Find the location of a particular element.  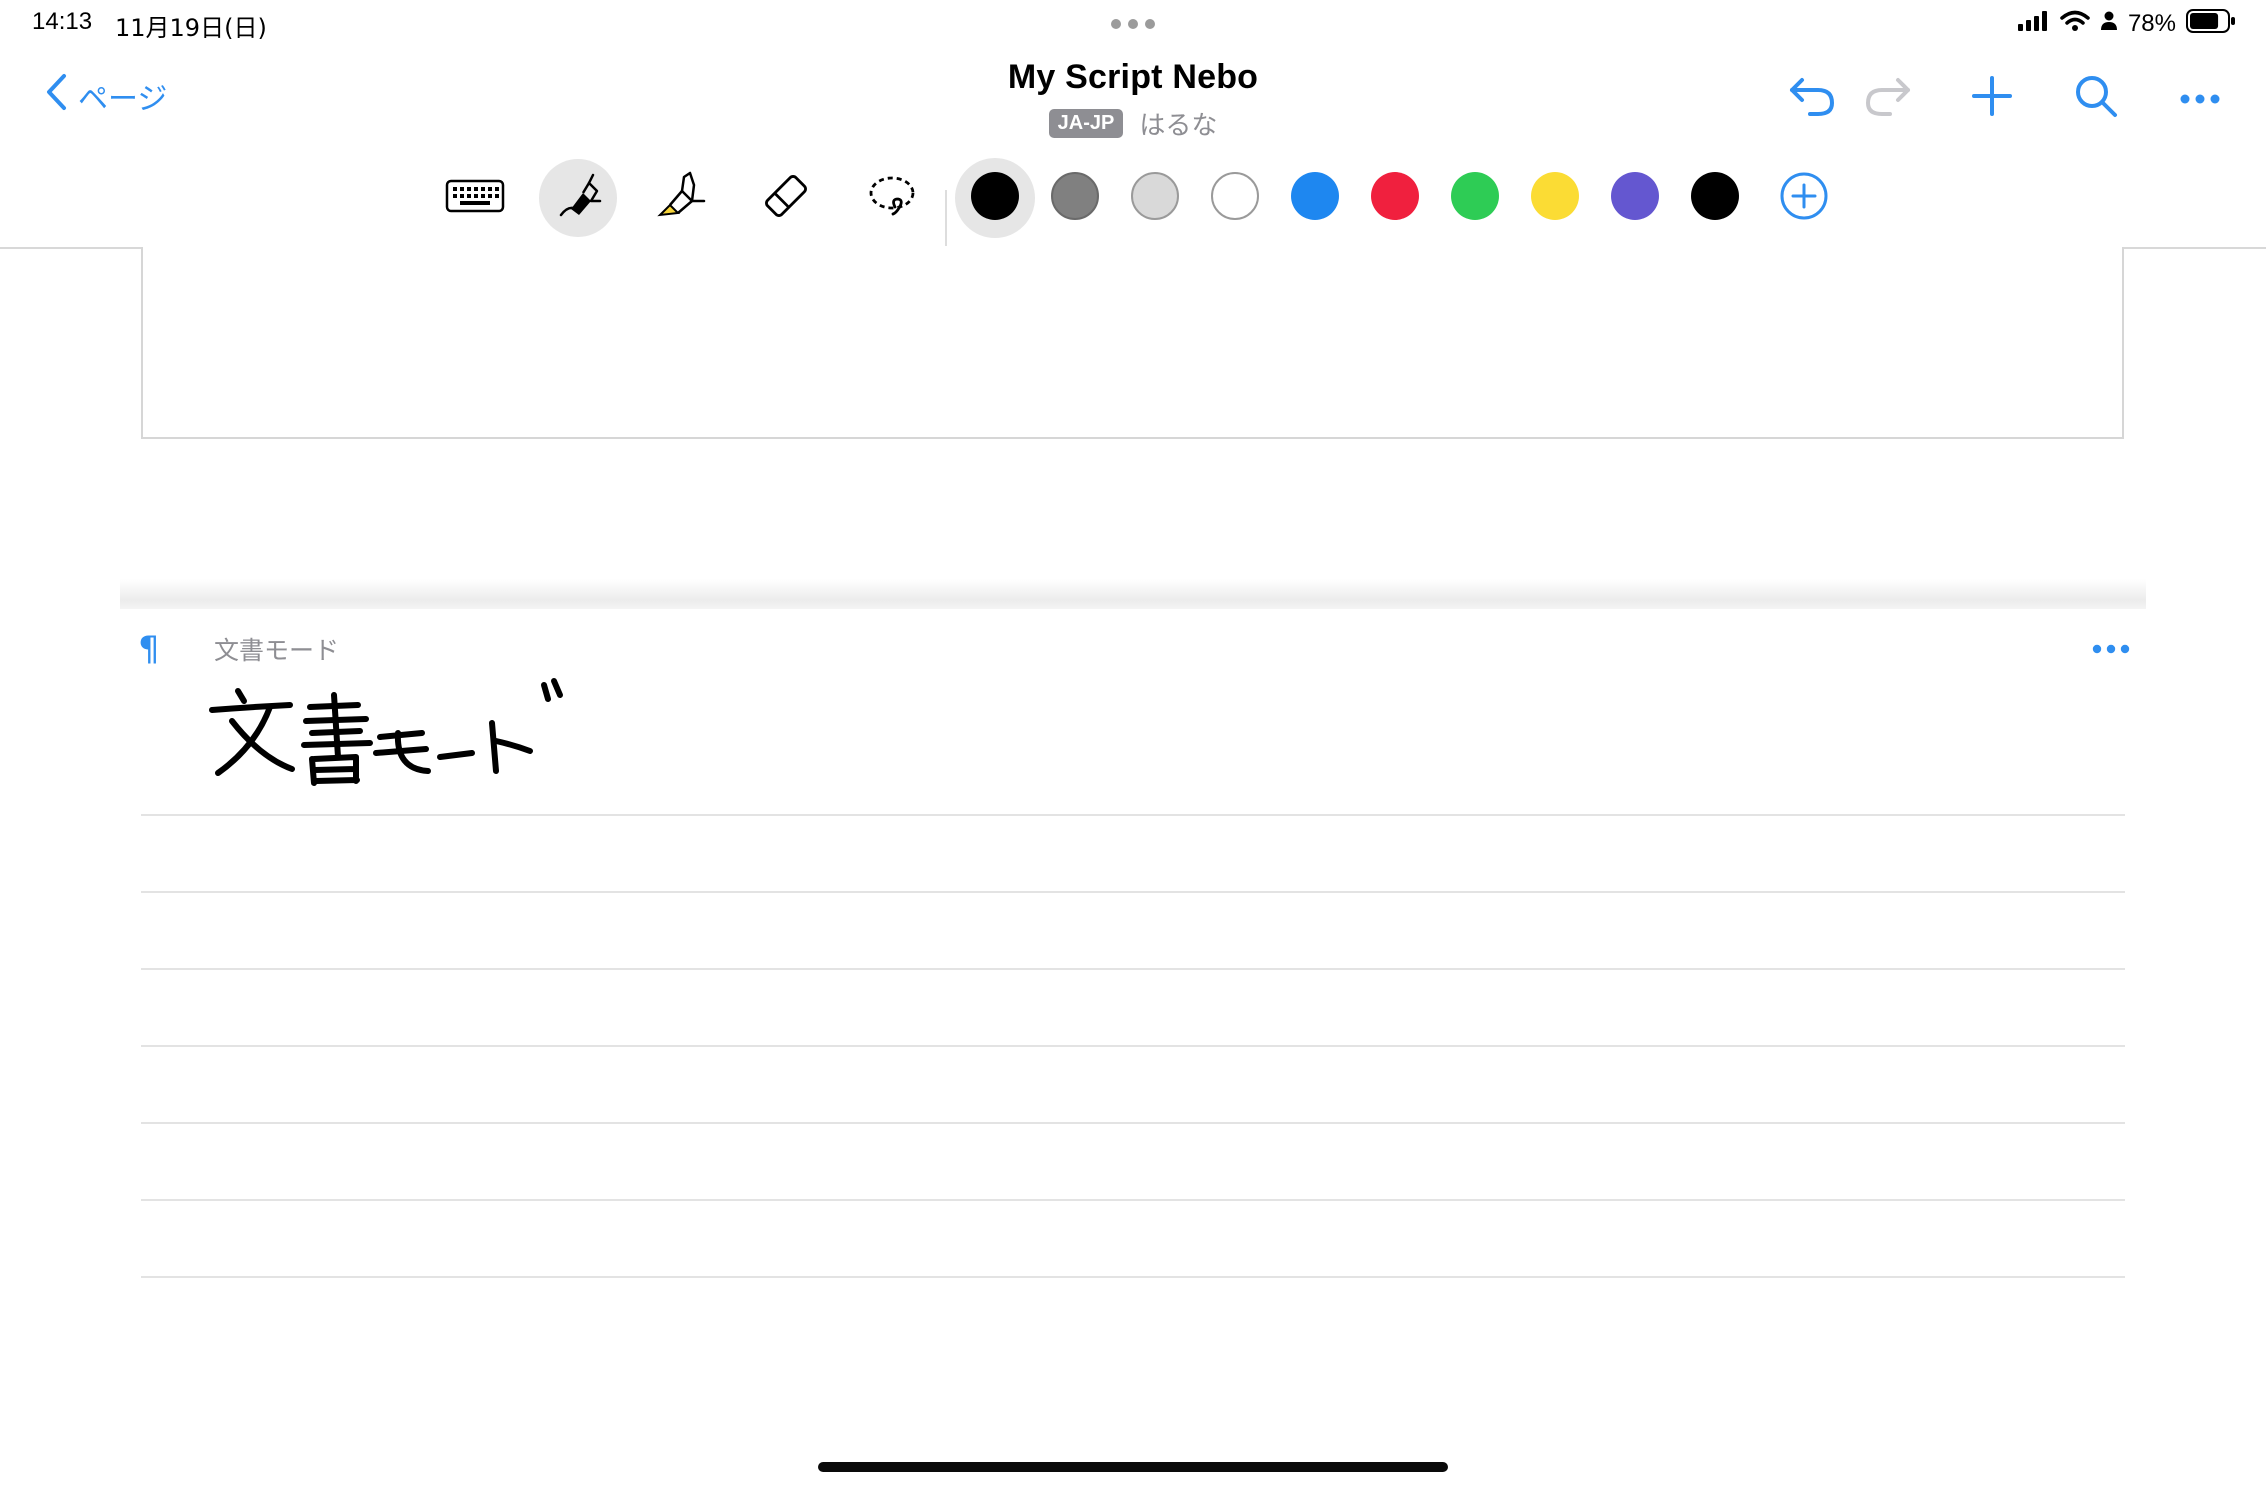

plus-circle-icon is located at coordinates (1804, 198).